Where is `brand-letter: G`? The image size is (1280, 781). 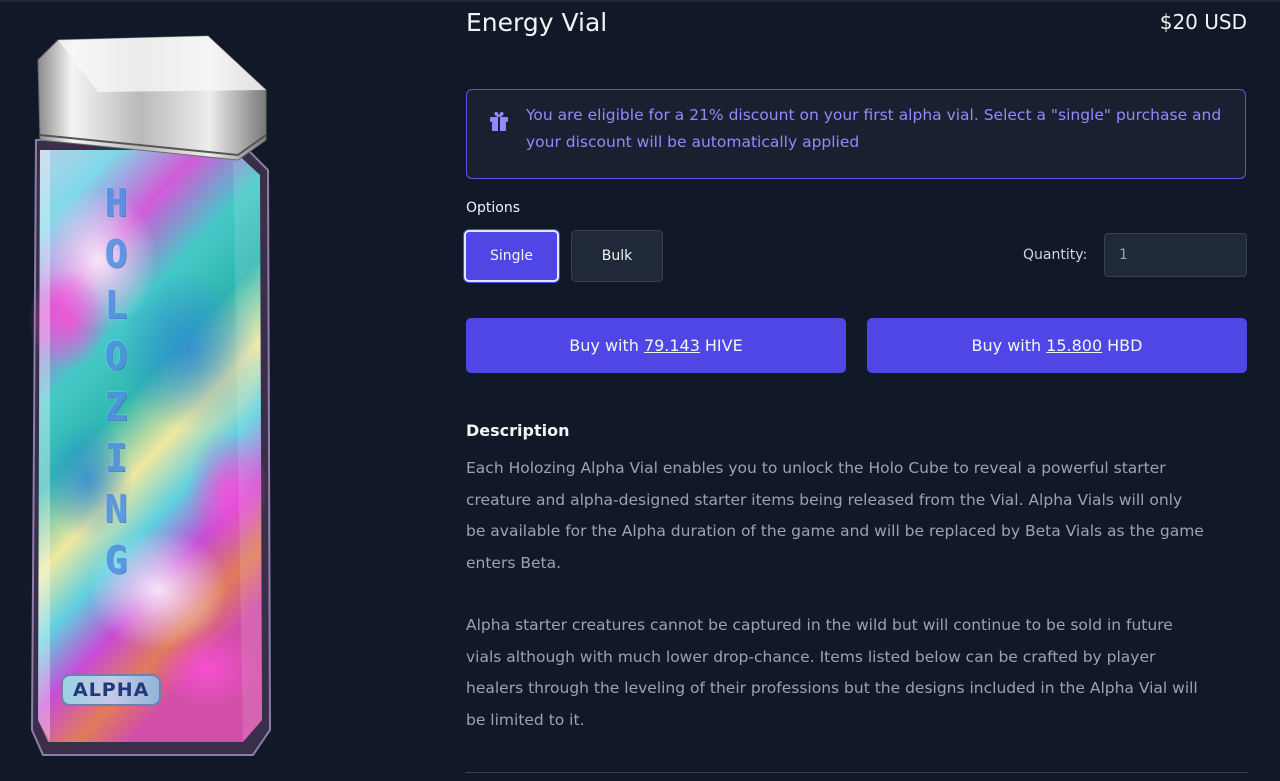
brand-letter: G is located at coordinates (116, 560).